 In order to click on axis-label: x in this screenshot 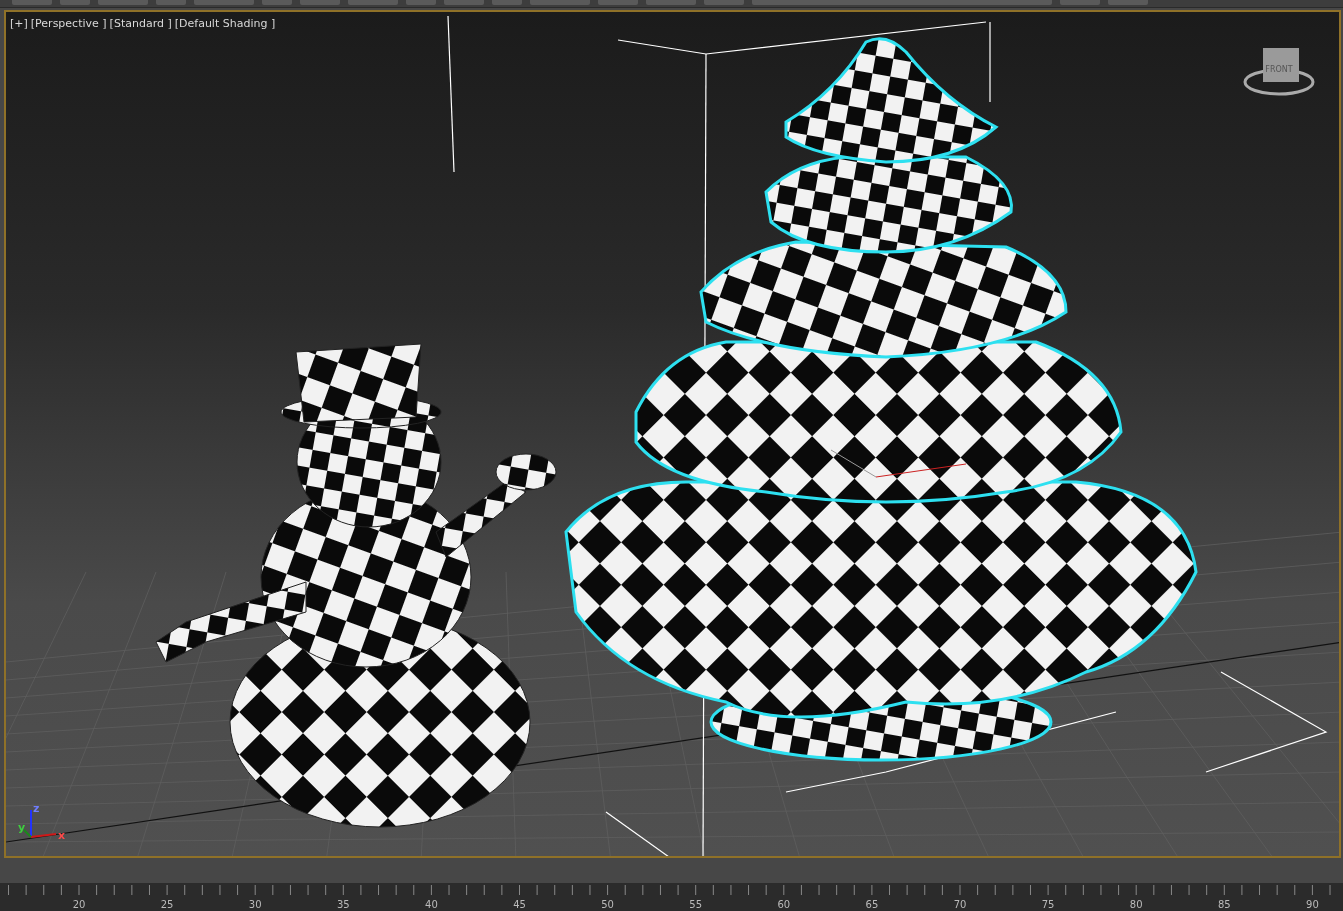, I will do `click(62, 835)`.